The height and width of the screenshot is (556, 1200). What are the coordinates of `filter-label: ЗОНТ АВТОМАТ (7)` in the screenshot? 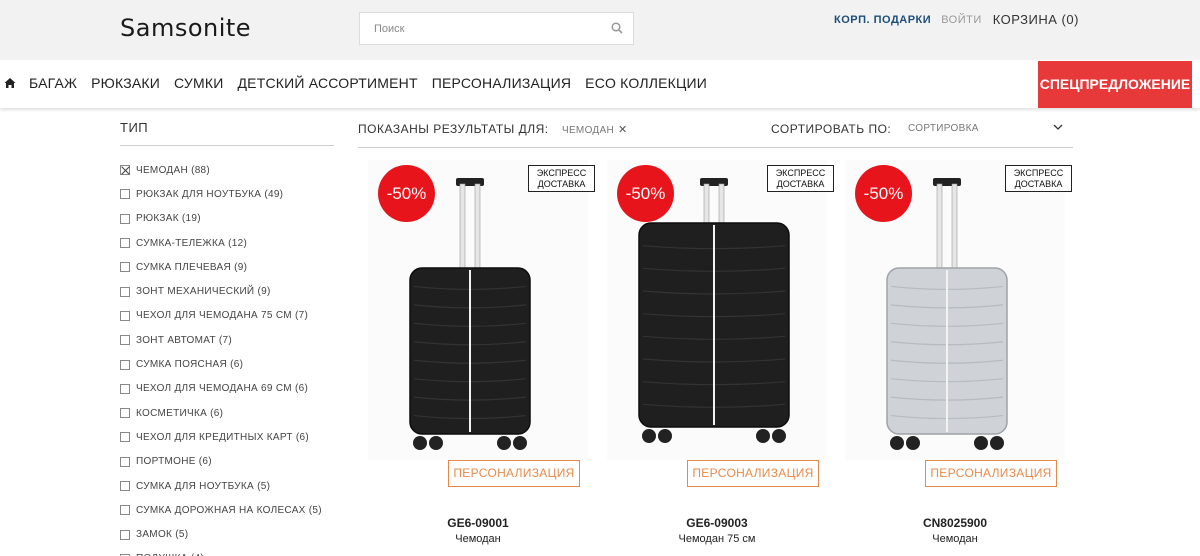 It's located at (184, 340).